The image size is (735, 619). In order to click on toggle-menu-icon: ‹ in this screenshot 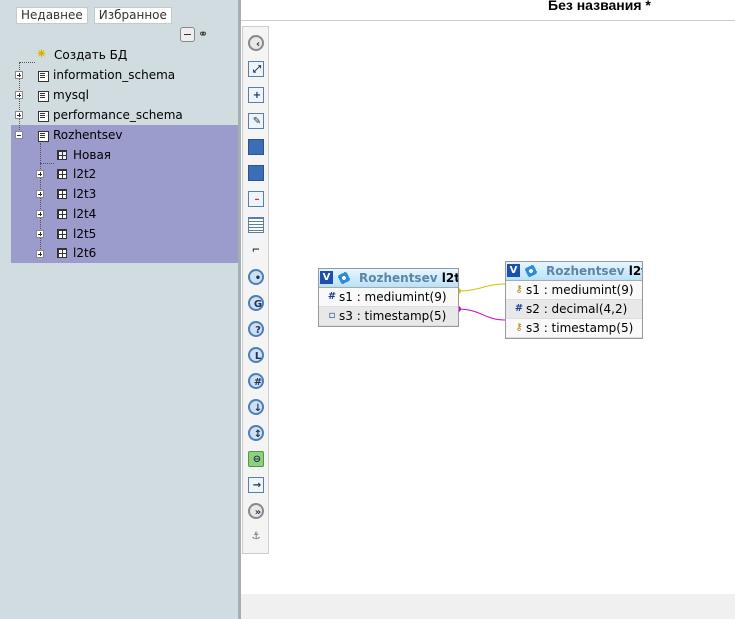, I will do `click(256, 43)`.